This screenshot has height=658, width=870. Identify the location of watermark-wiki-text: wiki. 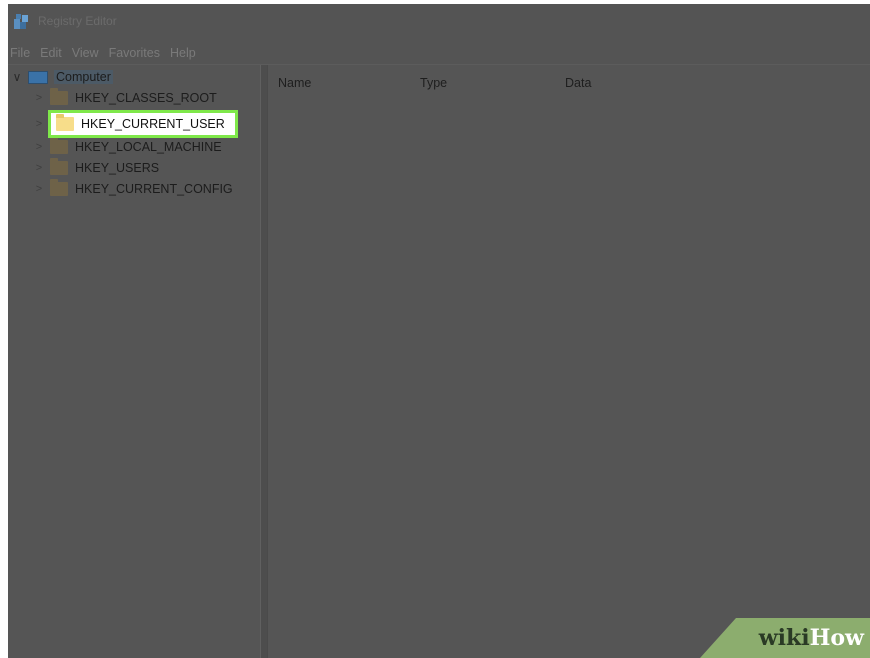
(784, 638).